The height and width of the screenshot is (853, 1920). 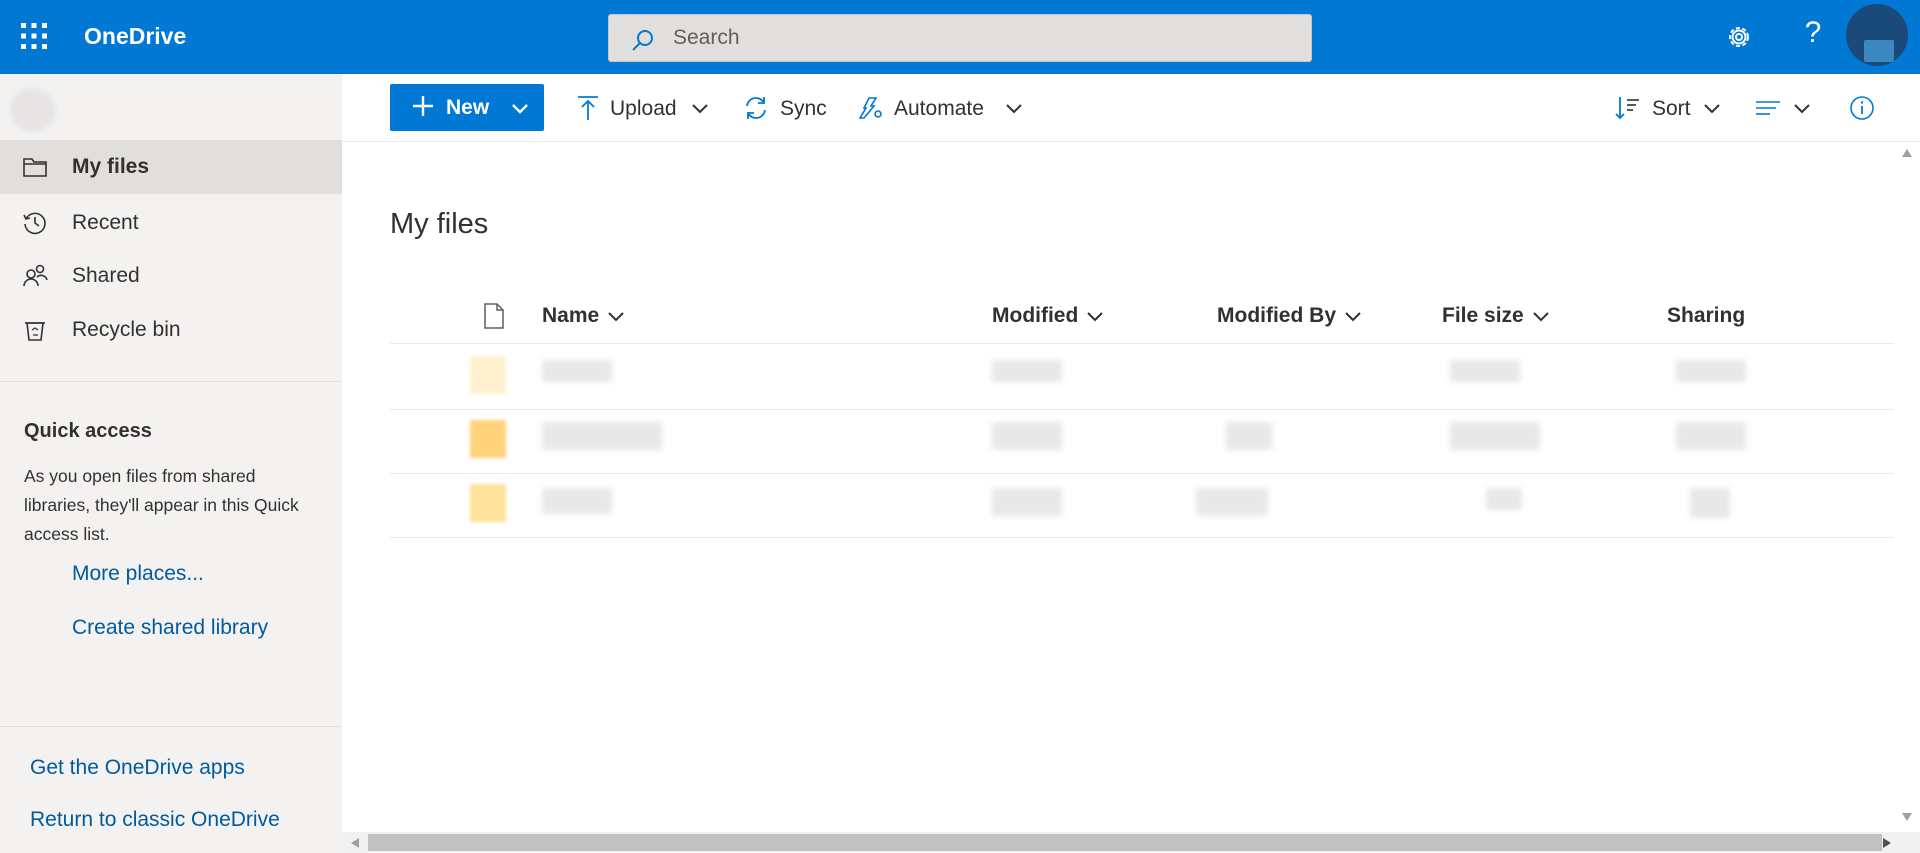 I want to click on column-header-modified: Modified, so click(x=1048, y=316).